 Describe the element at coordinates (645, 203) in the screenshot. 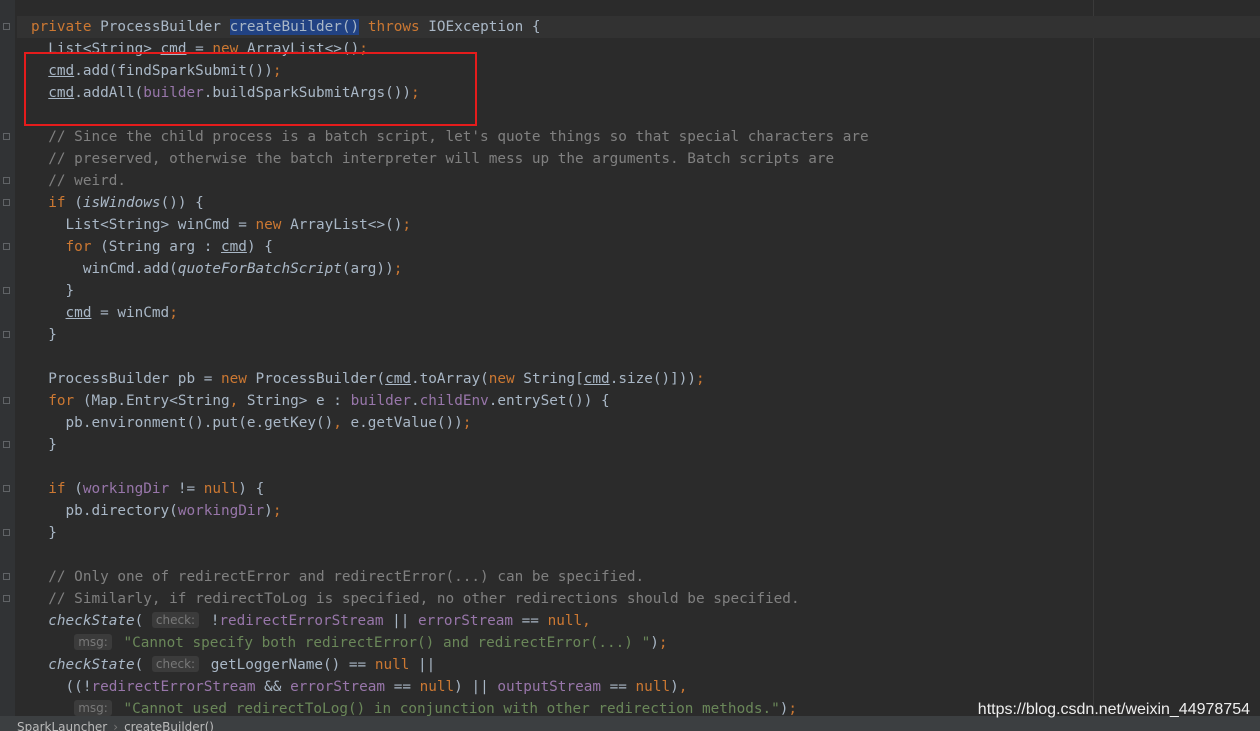

I see `code-line: if (isWindows()) {` at that location.